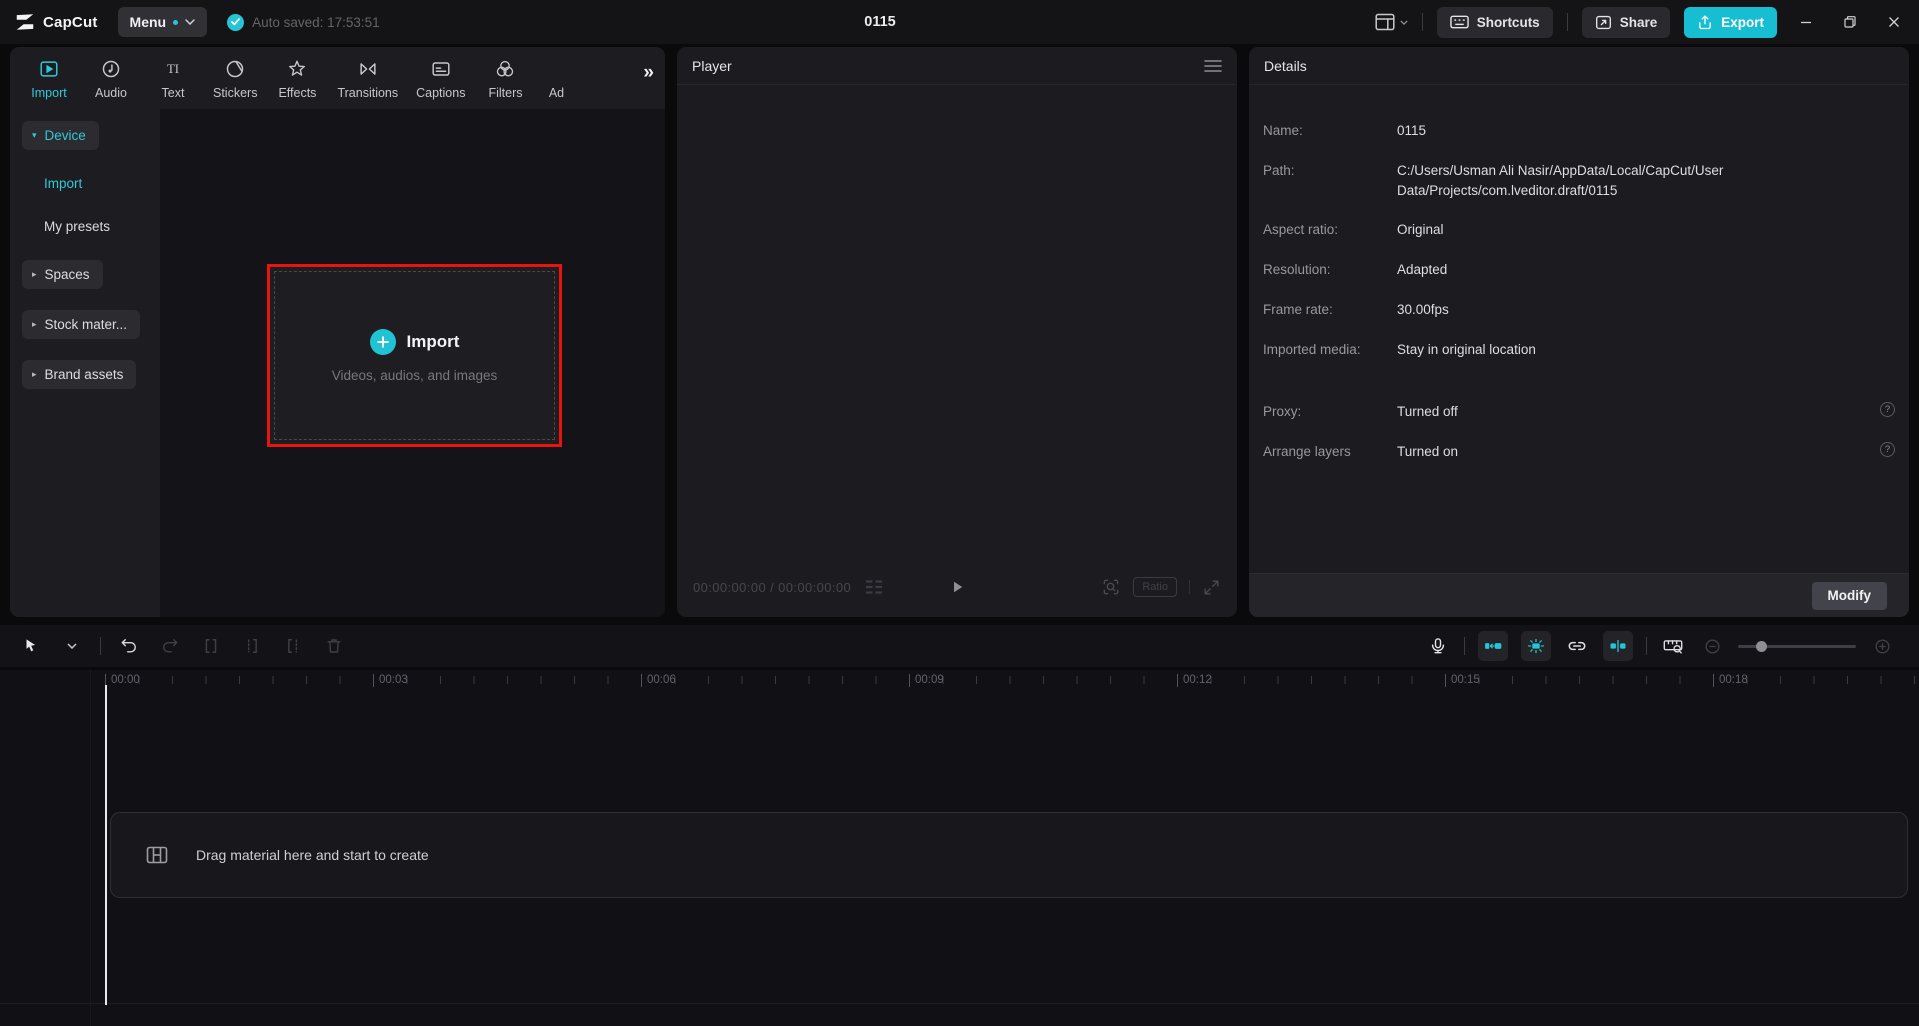 This screenshot has height=1026, width=1919. I want to click on select-tool-button, so click(31, 646).